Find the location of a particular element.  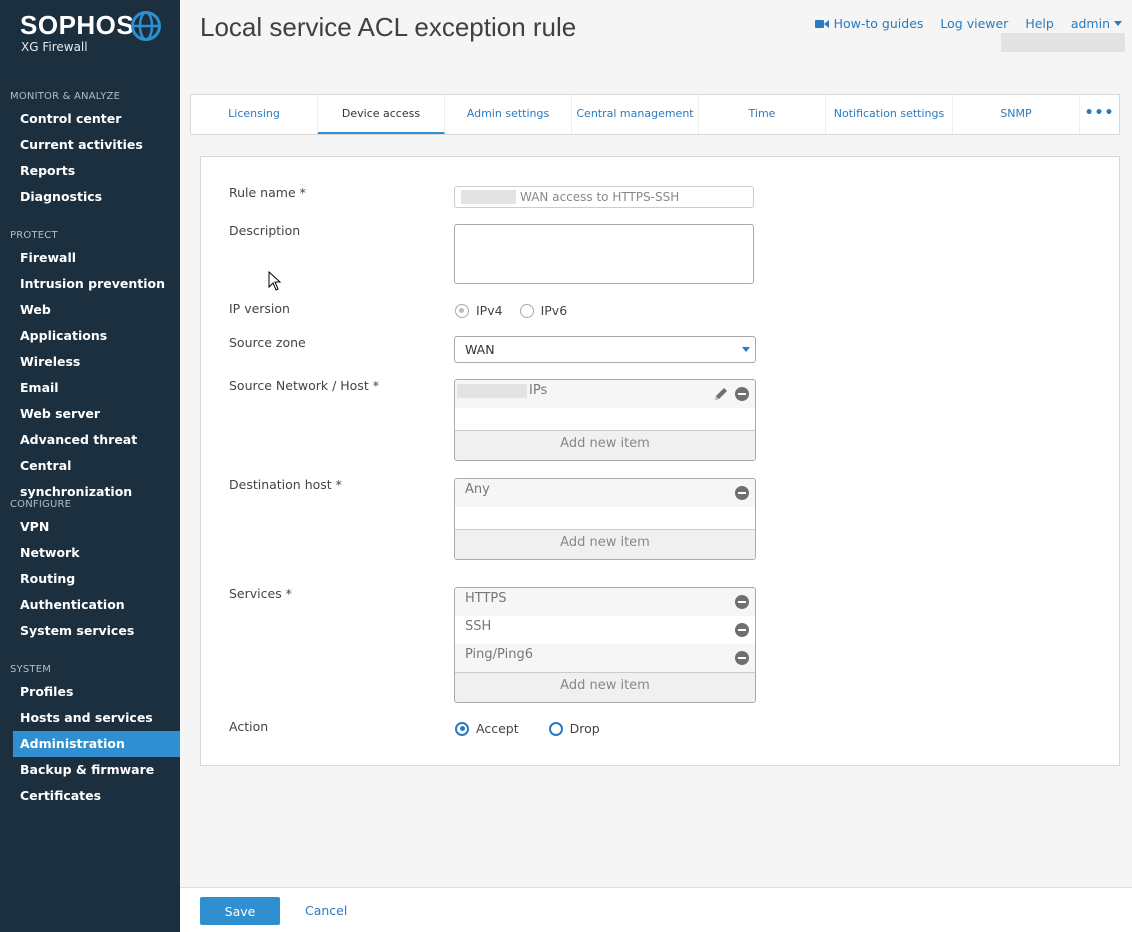

user-name: admin is located at coordinates (1090, 23).